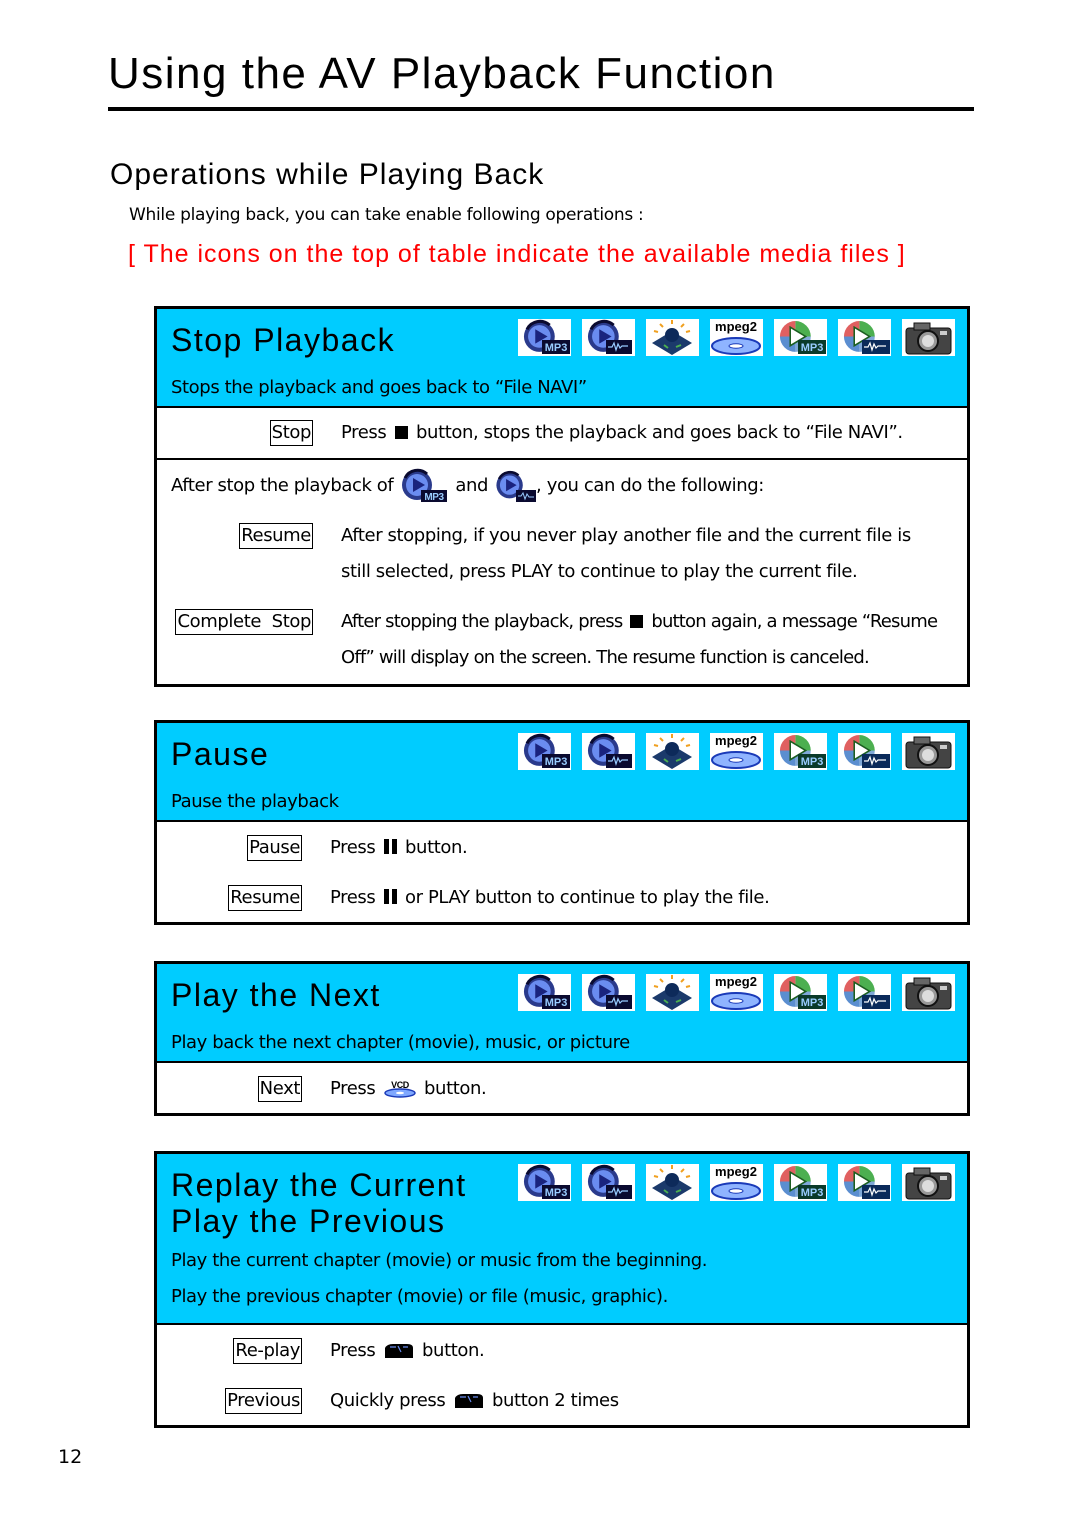 This screenshot has width=1080, height=1533. What do you see at coordinates (291, 433) in the screenshot?
I see `stop-key: Stop` at bounding box center [291, 433].